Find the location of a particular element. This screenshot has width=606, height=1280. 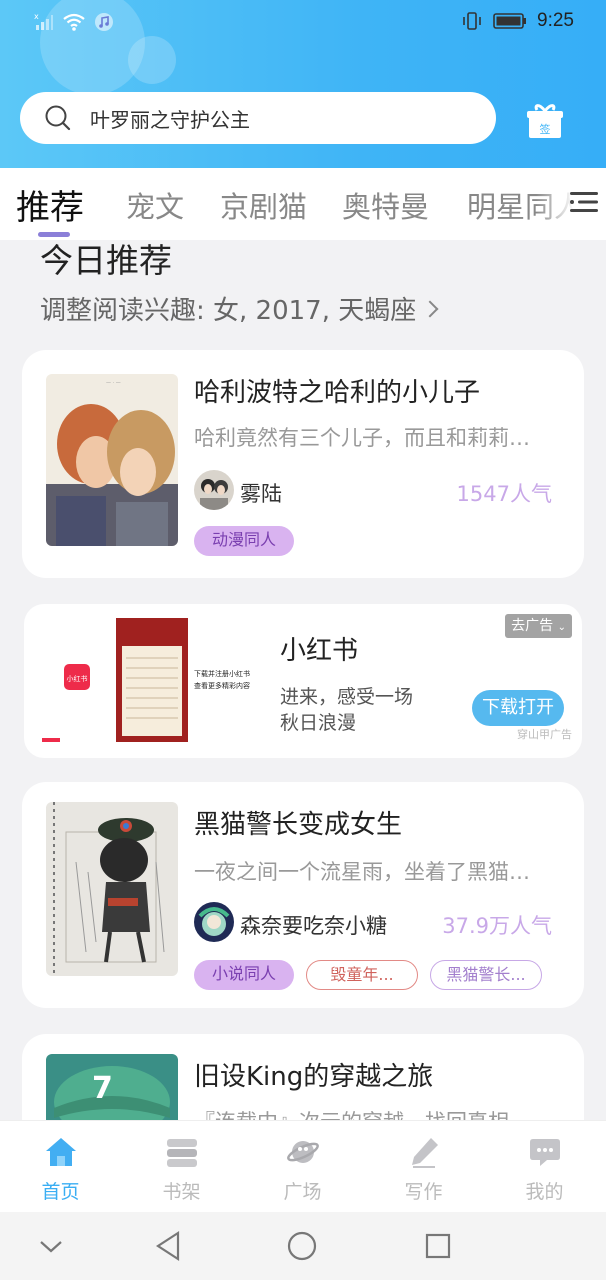

status-time: 9:25 is located at coordinates (555, 20).